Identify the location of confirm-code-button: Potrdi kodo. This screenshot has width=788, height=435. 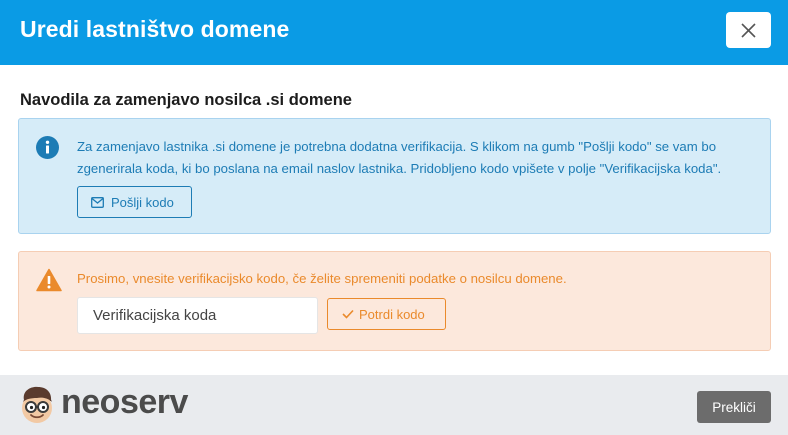
(386, 314).